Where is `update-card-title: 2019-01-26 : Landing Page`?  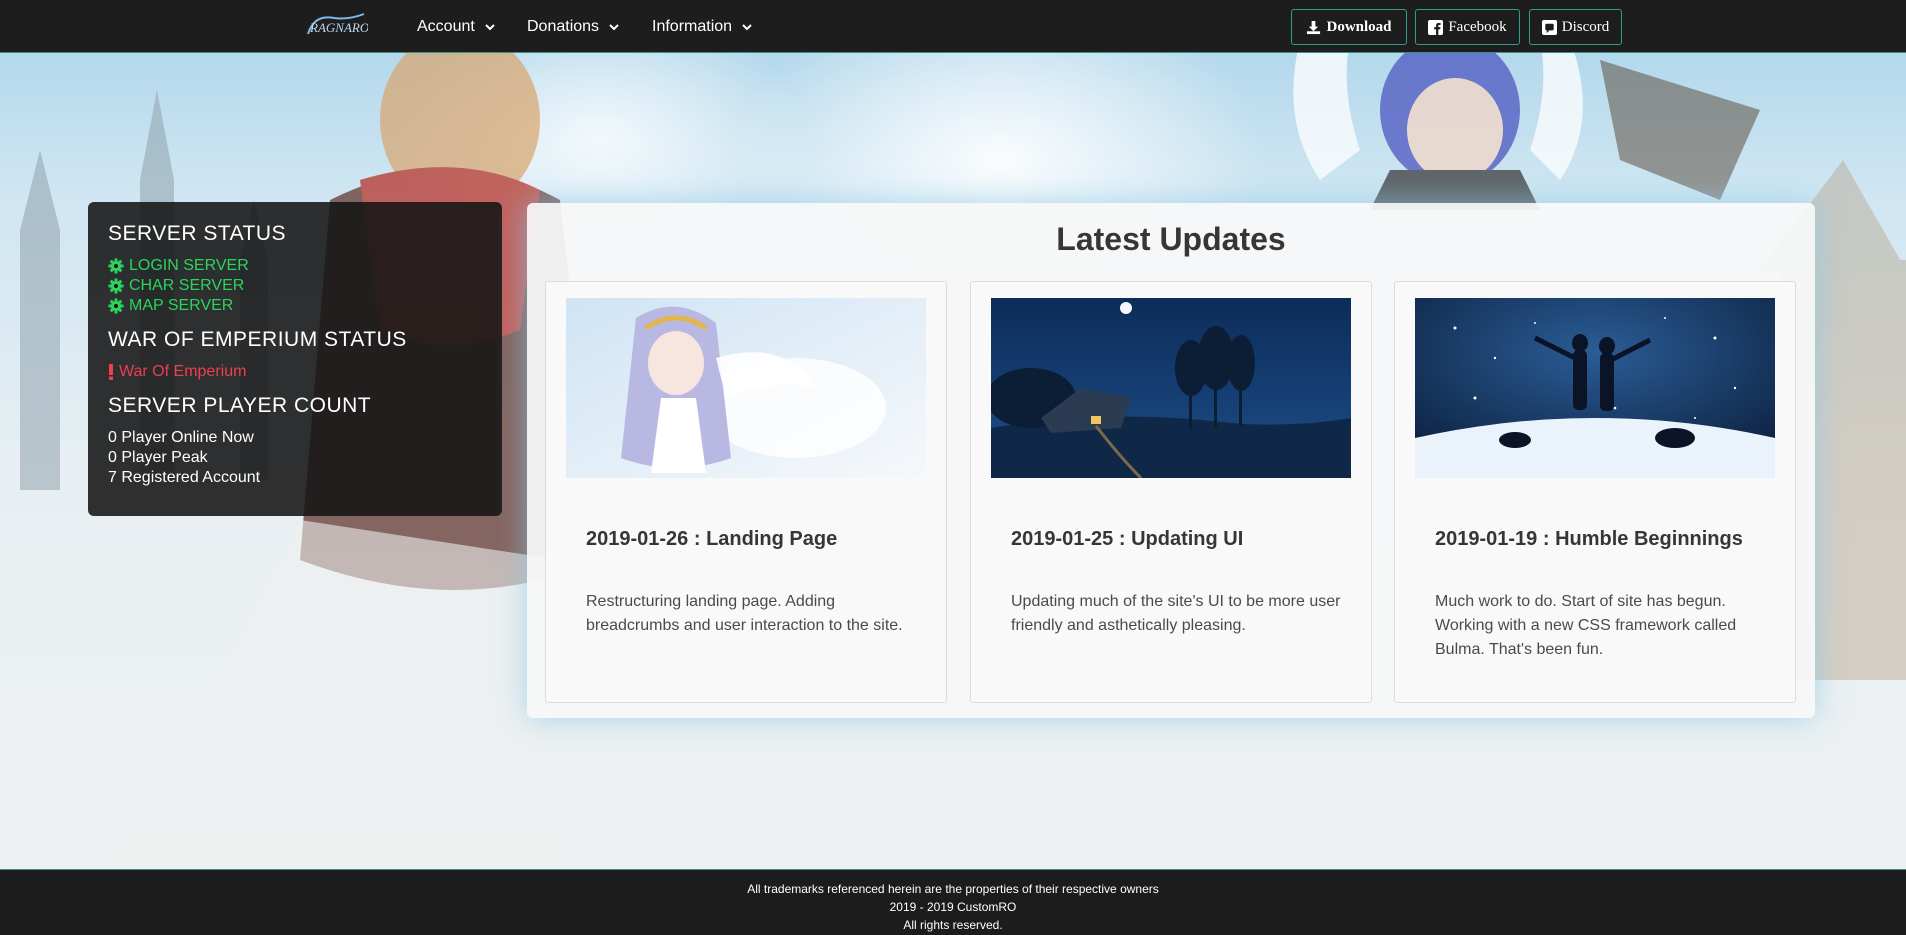
update-card-title: 2019-01-26 : Landing Page is located at coordinates (712, 539).